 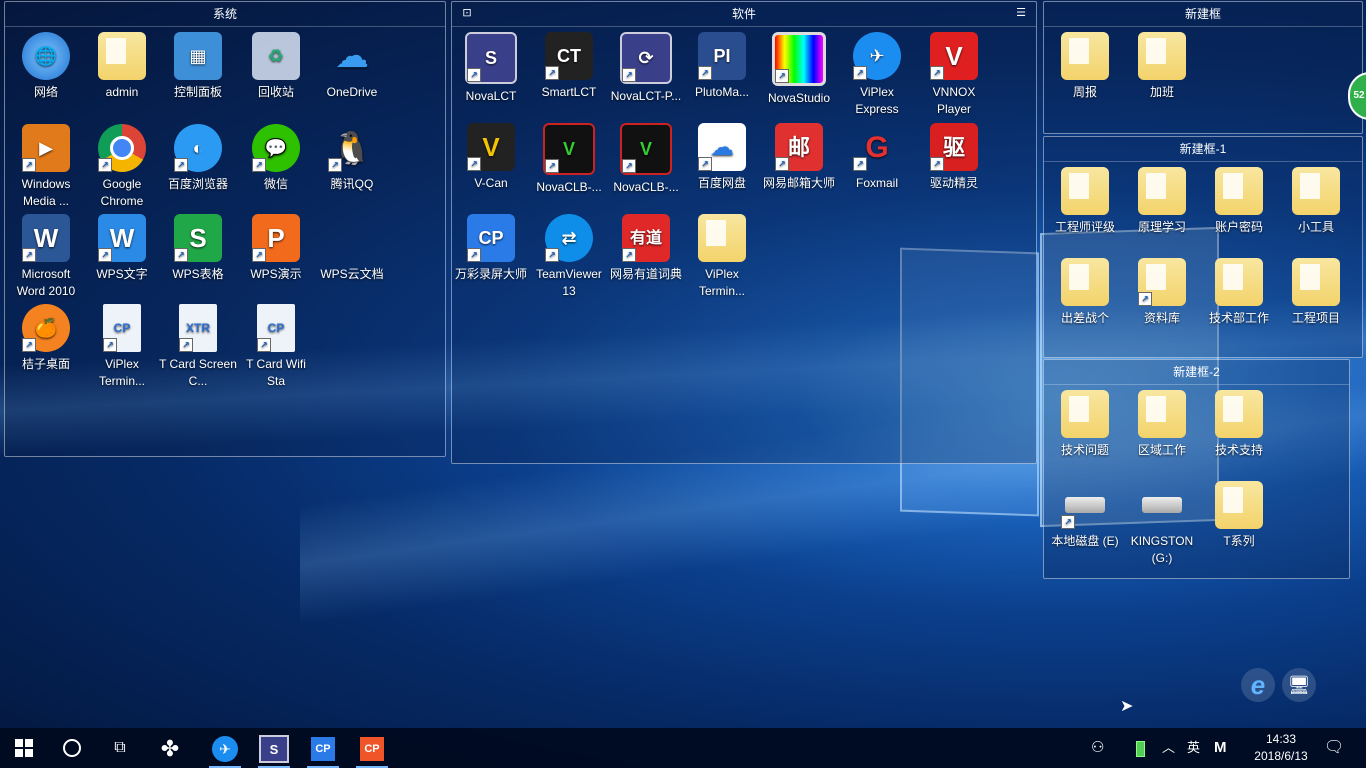 I want to click on desktop-icon-screen-recorder: CP ↗ 万彩录屏大师, so click(x=491, y=248).